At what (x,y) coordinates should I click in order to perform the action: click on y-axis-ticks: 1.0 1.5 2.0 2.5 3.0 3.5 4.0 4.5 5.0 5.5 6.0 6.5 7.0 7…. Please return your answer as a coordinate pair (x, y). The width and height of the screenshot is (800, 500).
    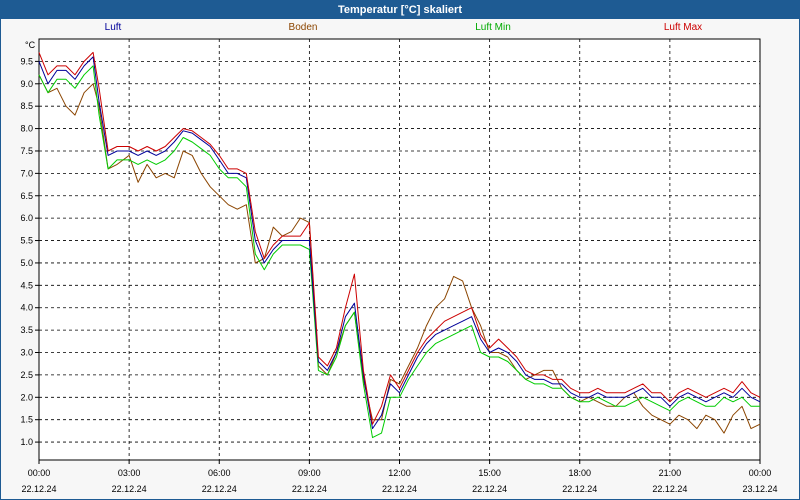
    Looking at the image, I should click on (29, 251).